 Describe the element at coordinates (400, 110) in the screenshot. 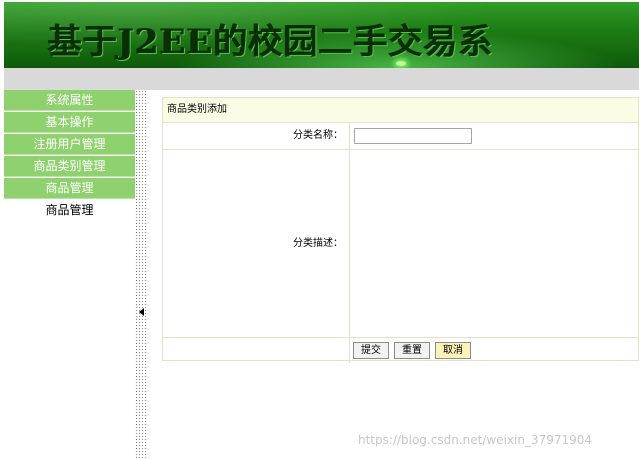

I see `form-title: 商品类别添加` at that location.